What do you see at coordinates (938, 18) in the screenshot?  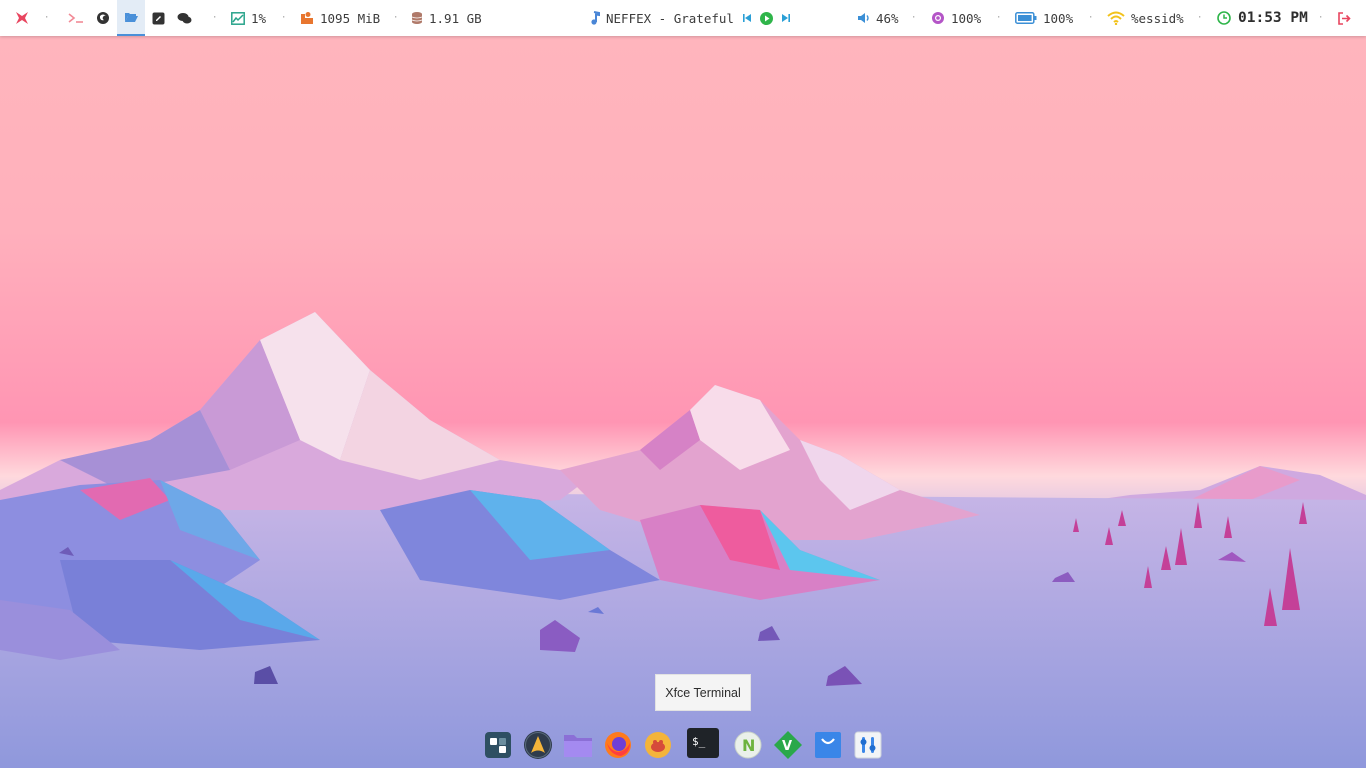 I see `brightness-icon` at bounding box center [938, 18].